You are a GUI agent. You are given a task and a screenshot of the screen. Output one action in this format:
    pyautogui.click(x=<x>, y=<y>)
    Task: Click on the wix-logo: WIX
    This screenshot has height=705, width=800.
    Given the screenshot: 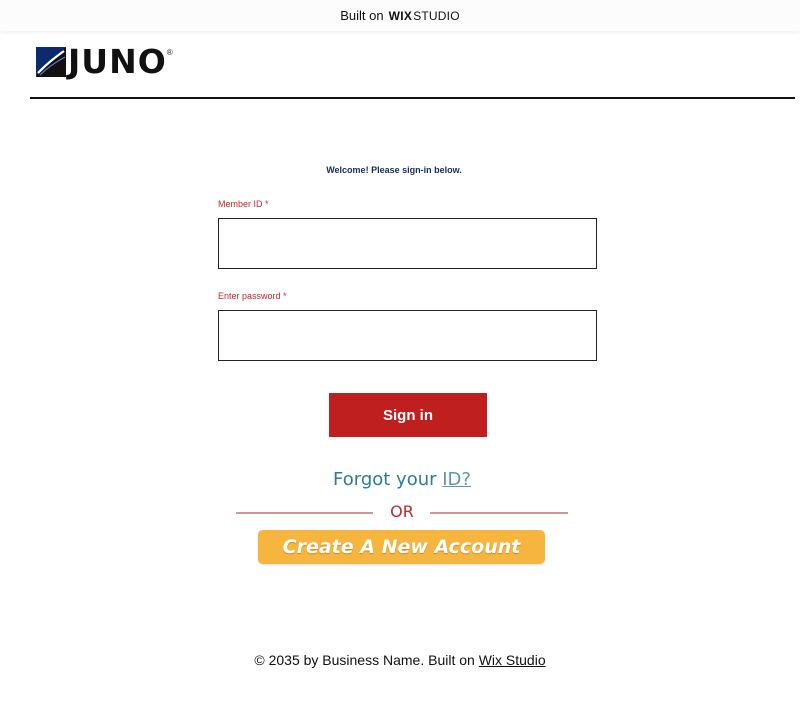 What is the action you would take?
    pyautogui.click(x=400, y=15)
    